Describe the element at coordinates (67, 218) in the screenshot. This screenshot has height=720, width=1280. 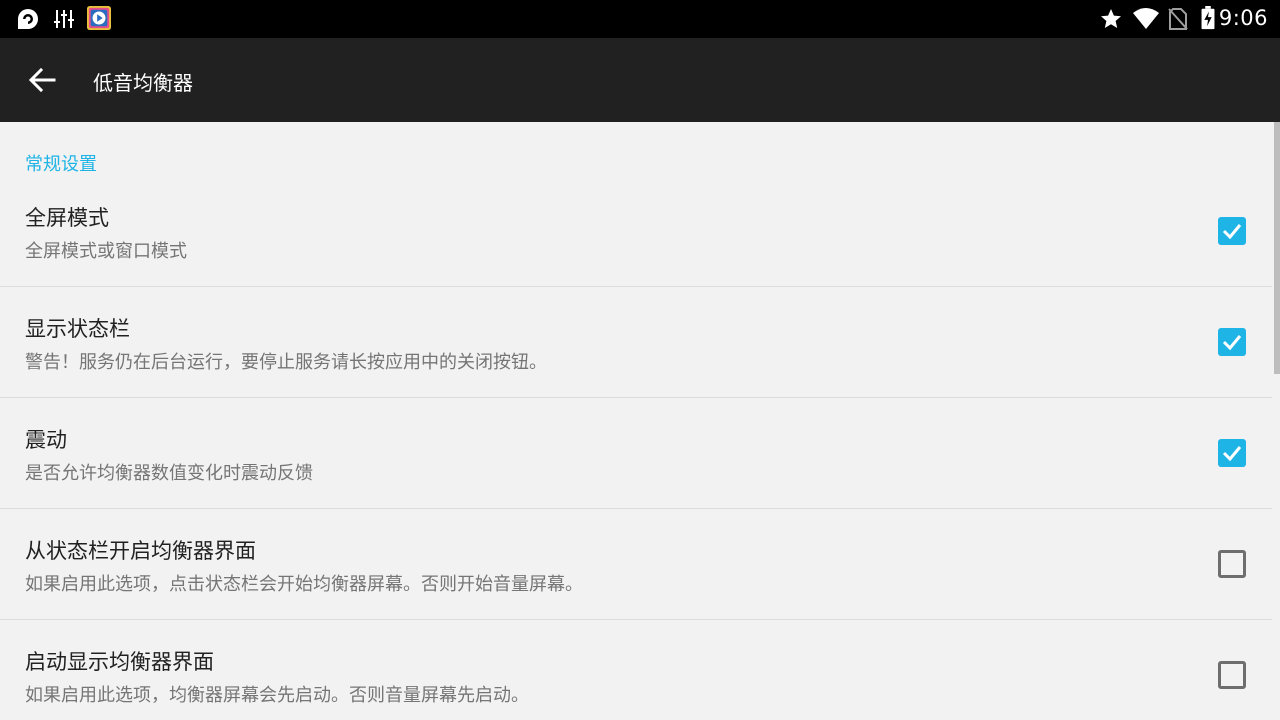
I see `pref-title: 全屏模式` at that location.